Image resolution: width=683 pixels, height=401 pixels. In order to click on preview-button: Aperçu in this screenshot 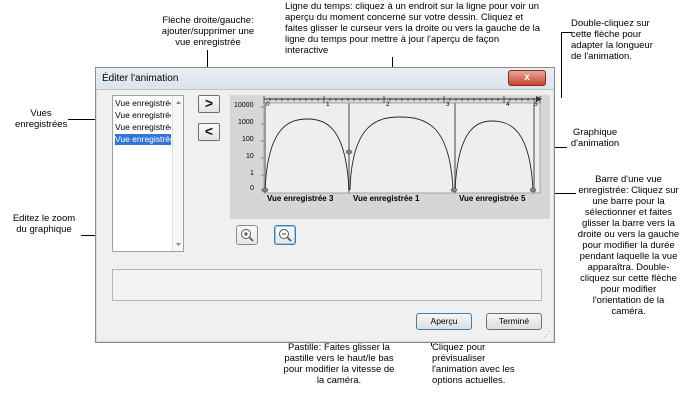, I will do `click(444, 321)`.